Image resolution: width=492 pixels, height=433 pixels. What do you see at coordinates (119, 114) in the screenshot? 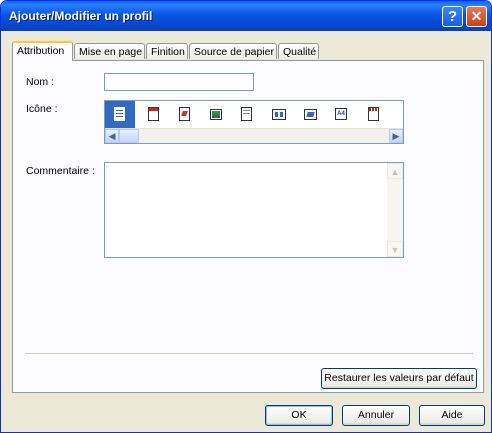
I see `document-icon` at bounding box center [119, 114].